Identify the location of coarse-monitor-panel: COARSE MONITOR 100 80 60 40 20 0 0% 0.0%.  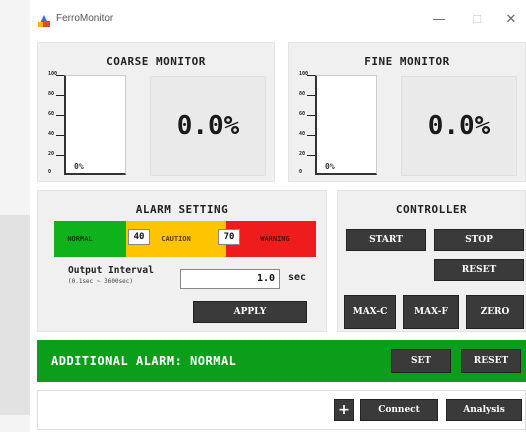
(156, 112).